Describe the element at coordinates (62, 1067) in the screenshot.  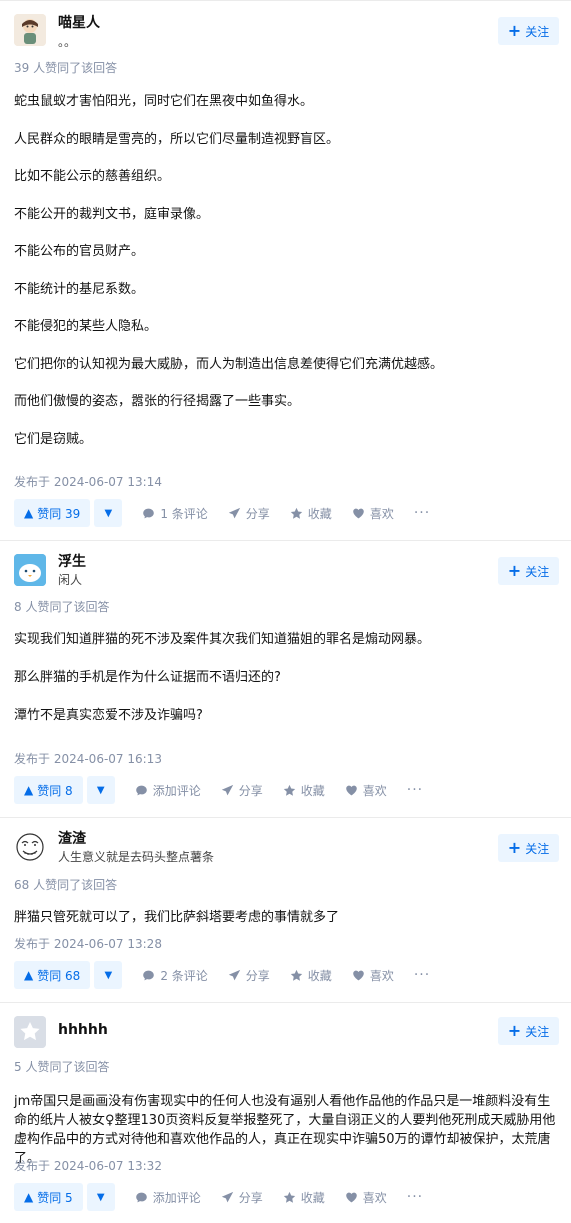
I see `upvote-summary: 5 人赞同了该回答` at that location.